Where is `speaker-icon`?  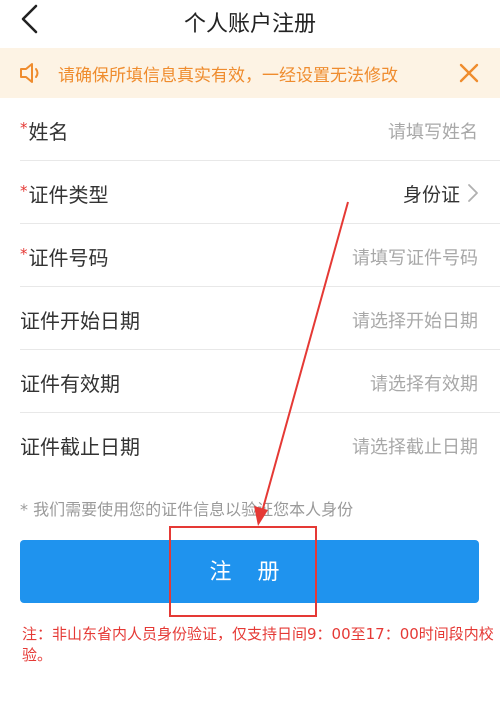 speaker-icon is located at coordinates (29, 73).